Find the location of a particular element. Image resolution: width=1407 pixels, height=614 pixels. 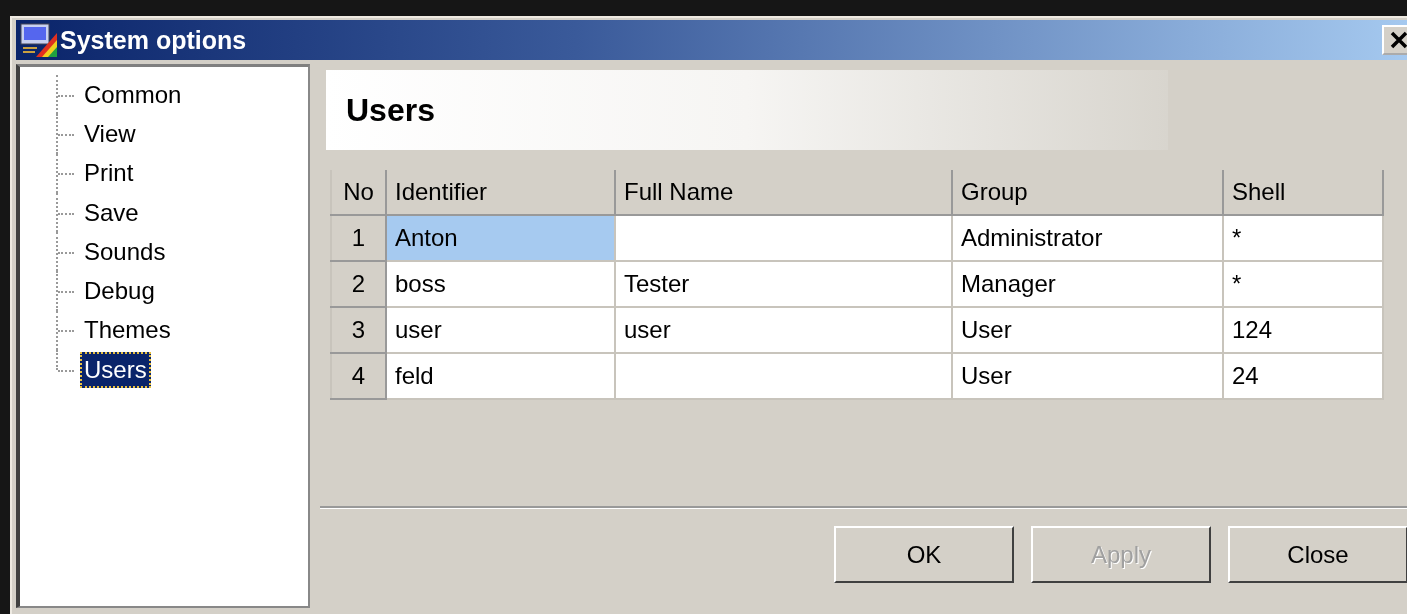

dialog-button: Close is located at coordinates (1317, 554).